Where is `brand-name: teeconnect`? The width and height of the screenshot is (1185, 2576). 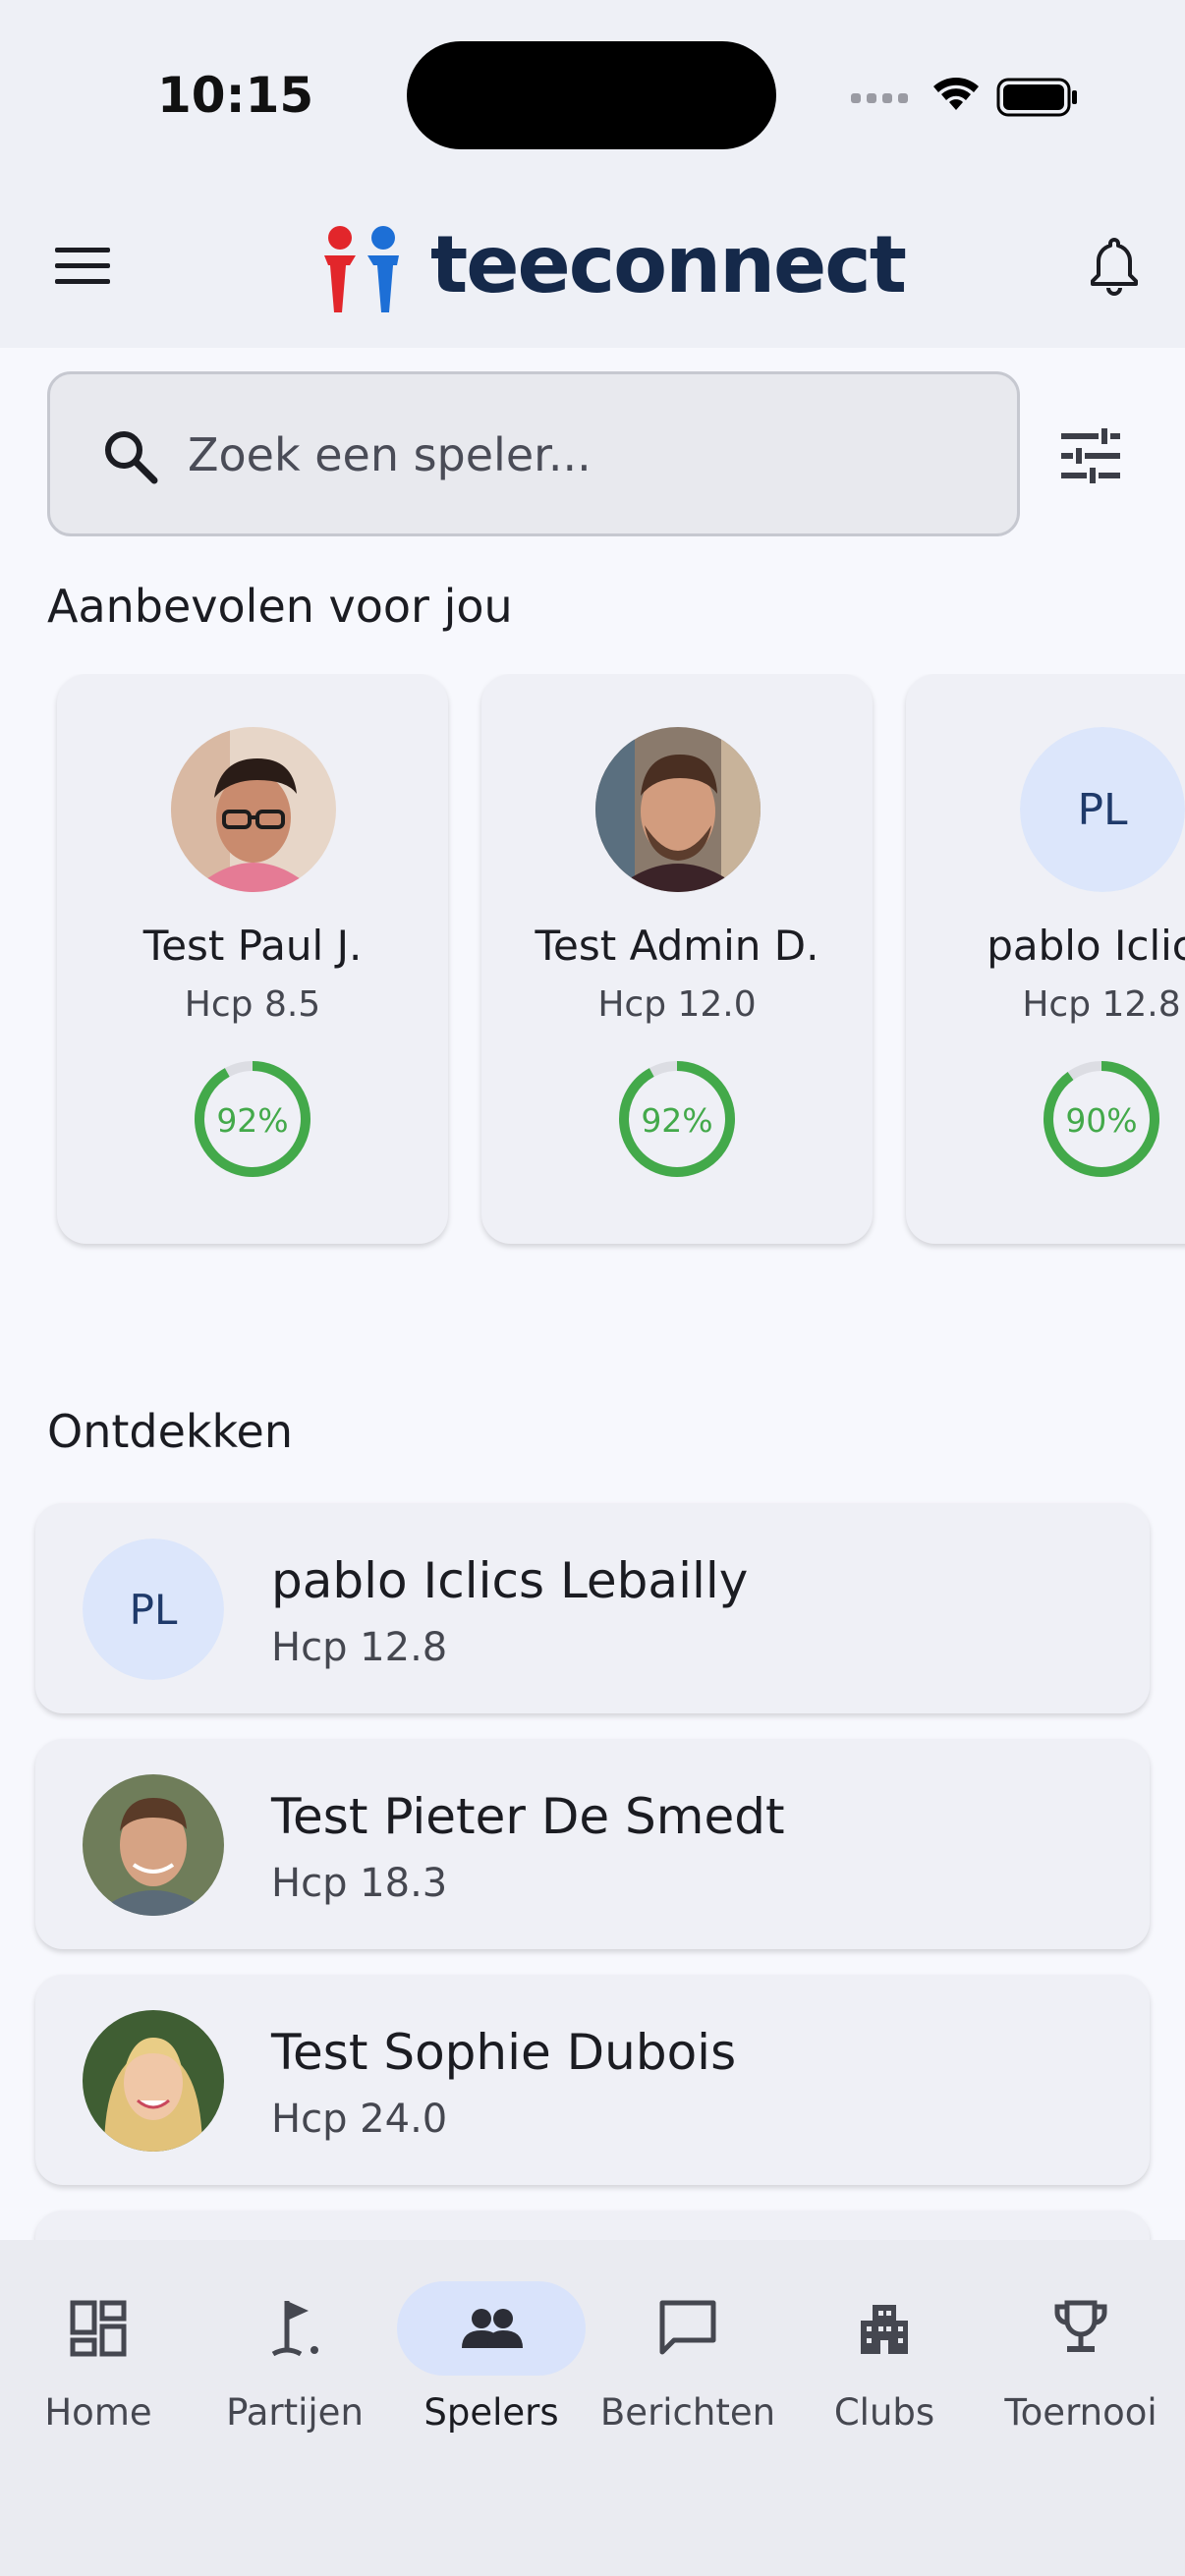
brand-name: teeconnect is located at coordinates (668, 264).